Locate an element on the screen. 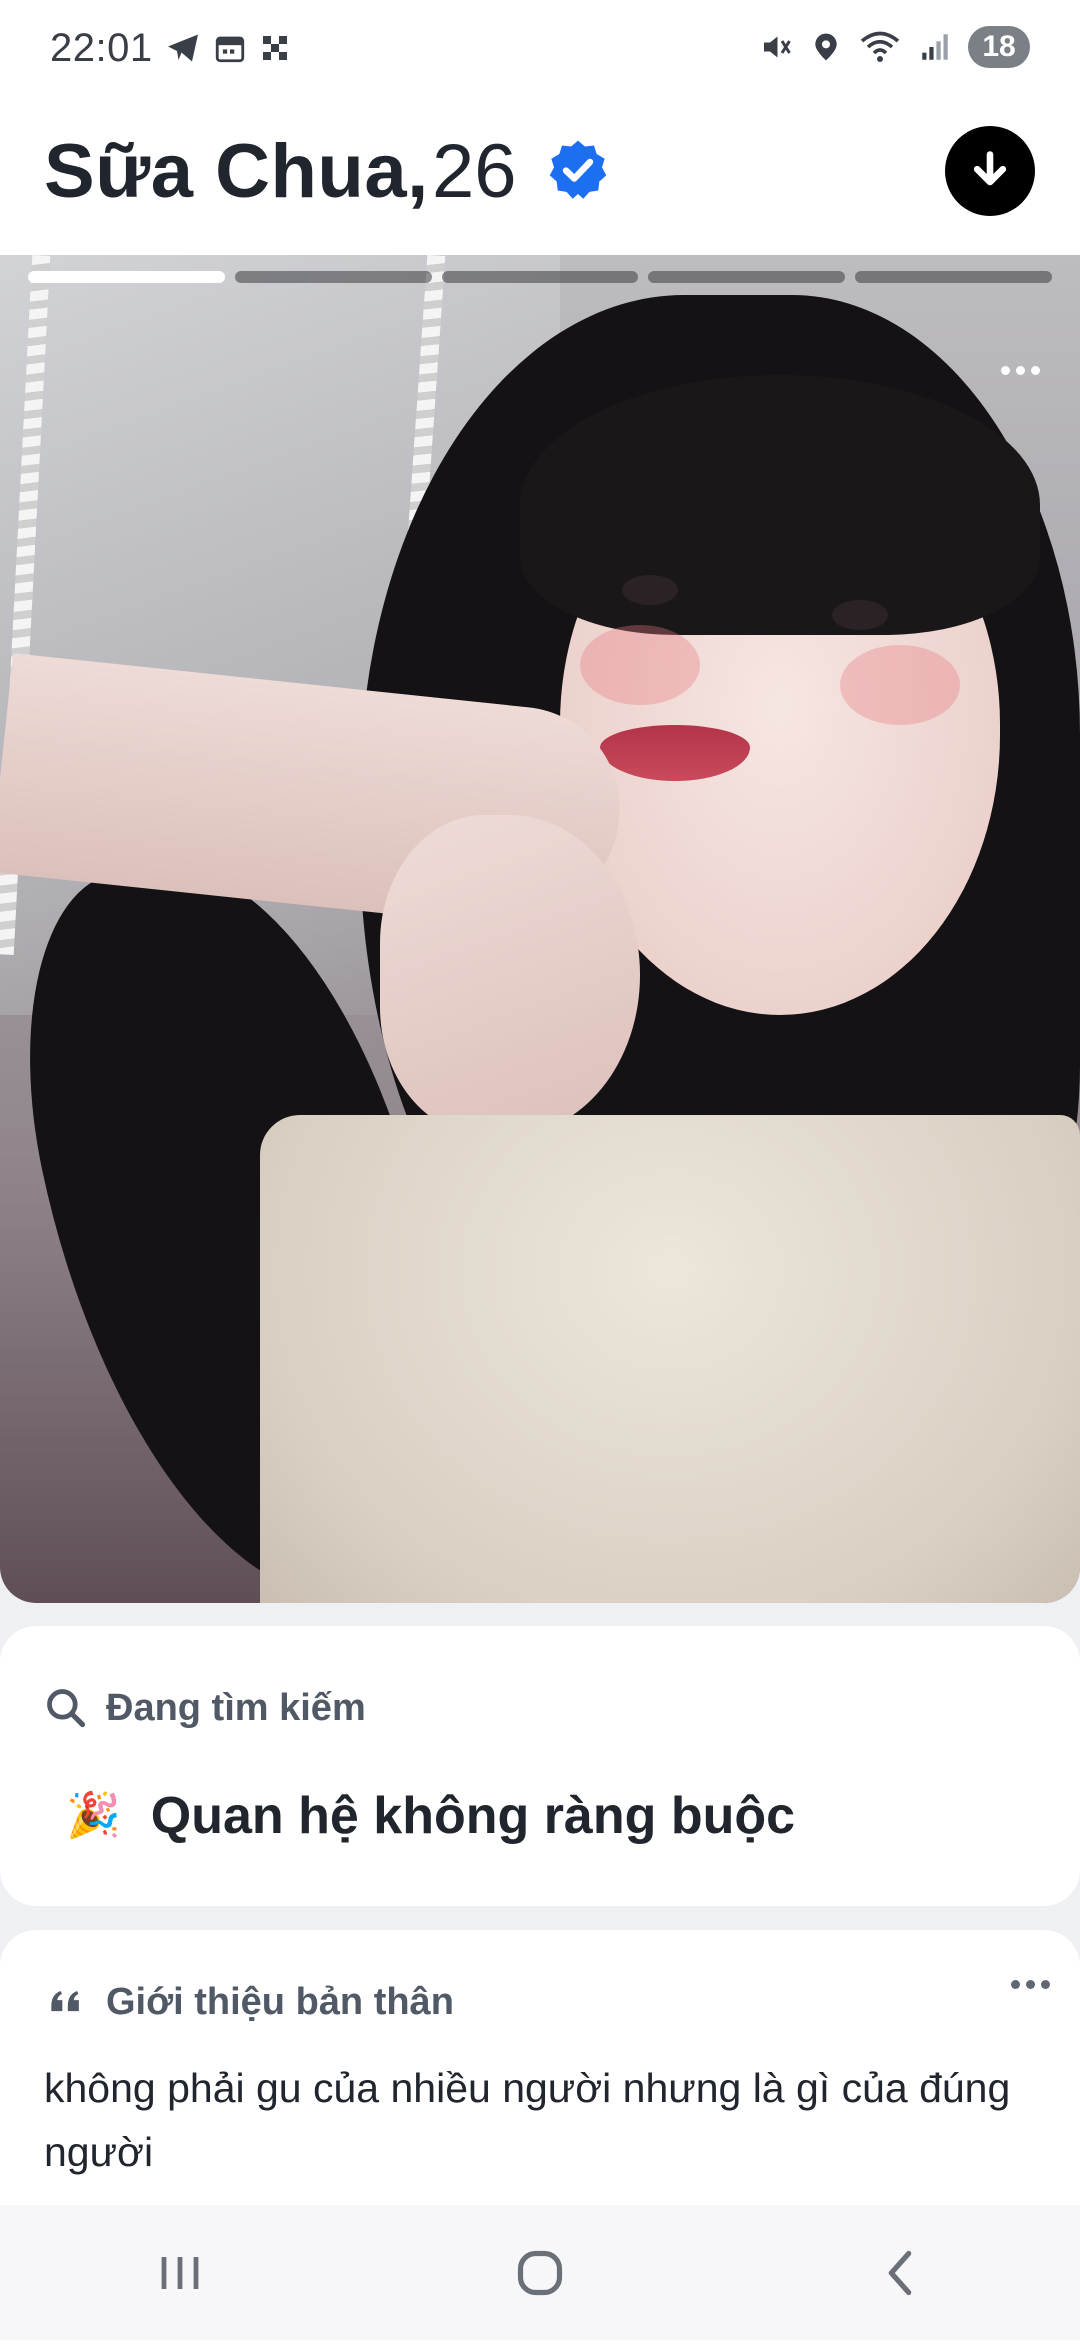  status-right-icons: 18 is located at coordinates (894, 47).